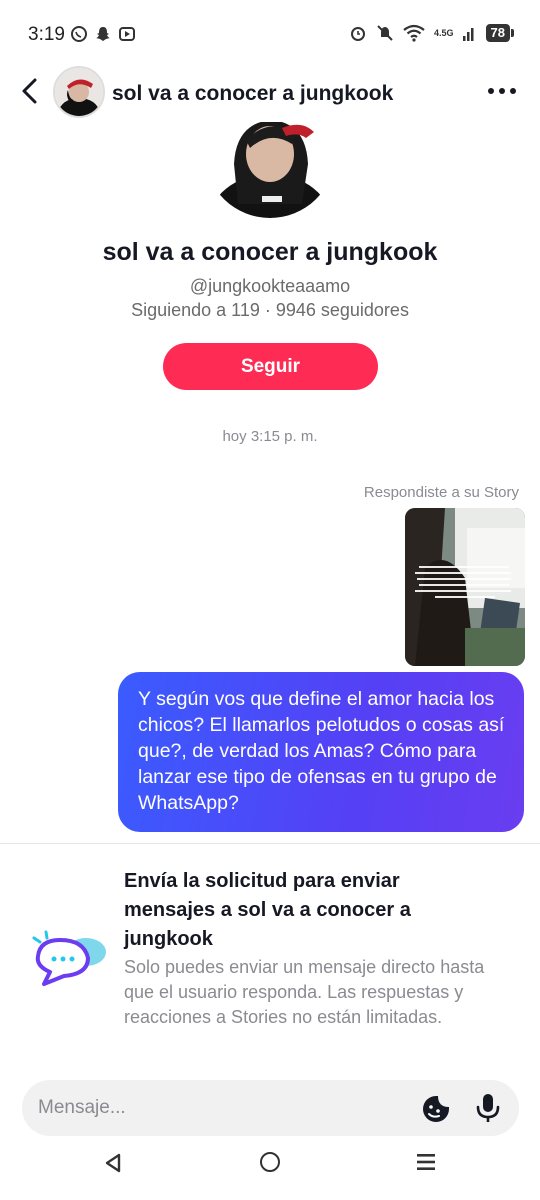  I want to click on alarm-icon, so click(358, 34).